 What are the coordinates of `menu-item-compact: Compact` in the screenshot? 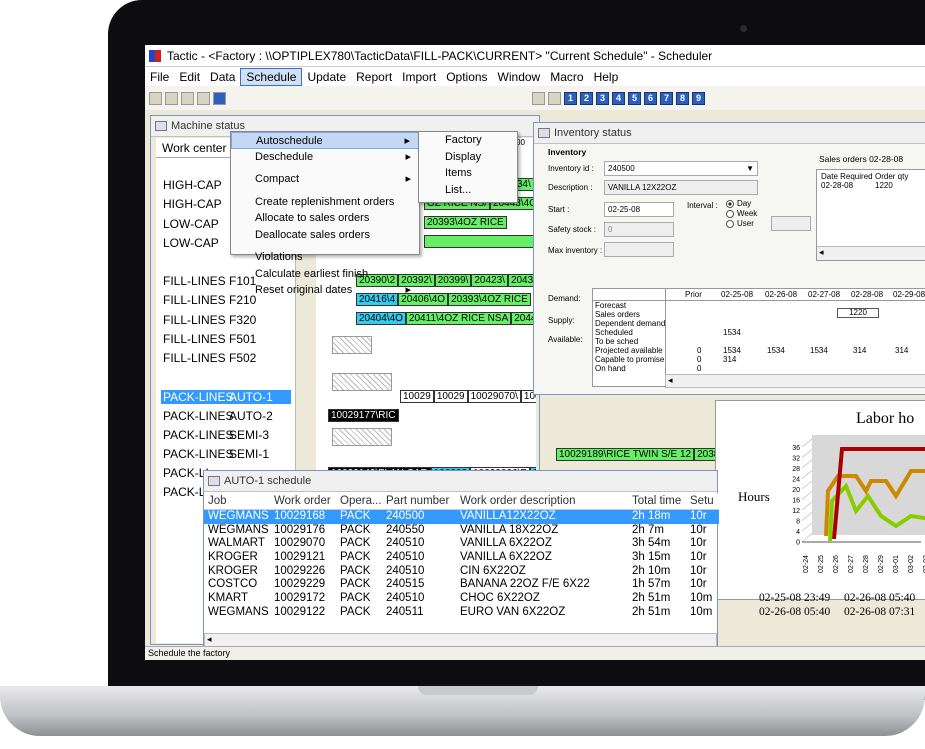 It's located at (325, 179).